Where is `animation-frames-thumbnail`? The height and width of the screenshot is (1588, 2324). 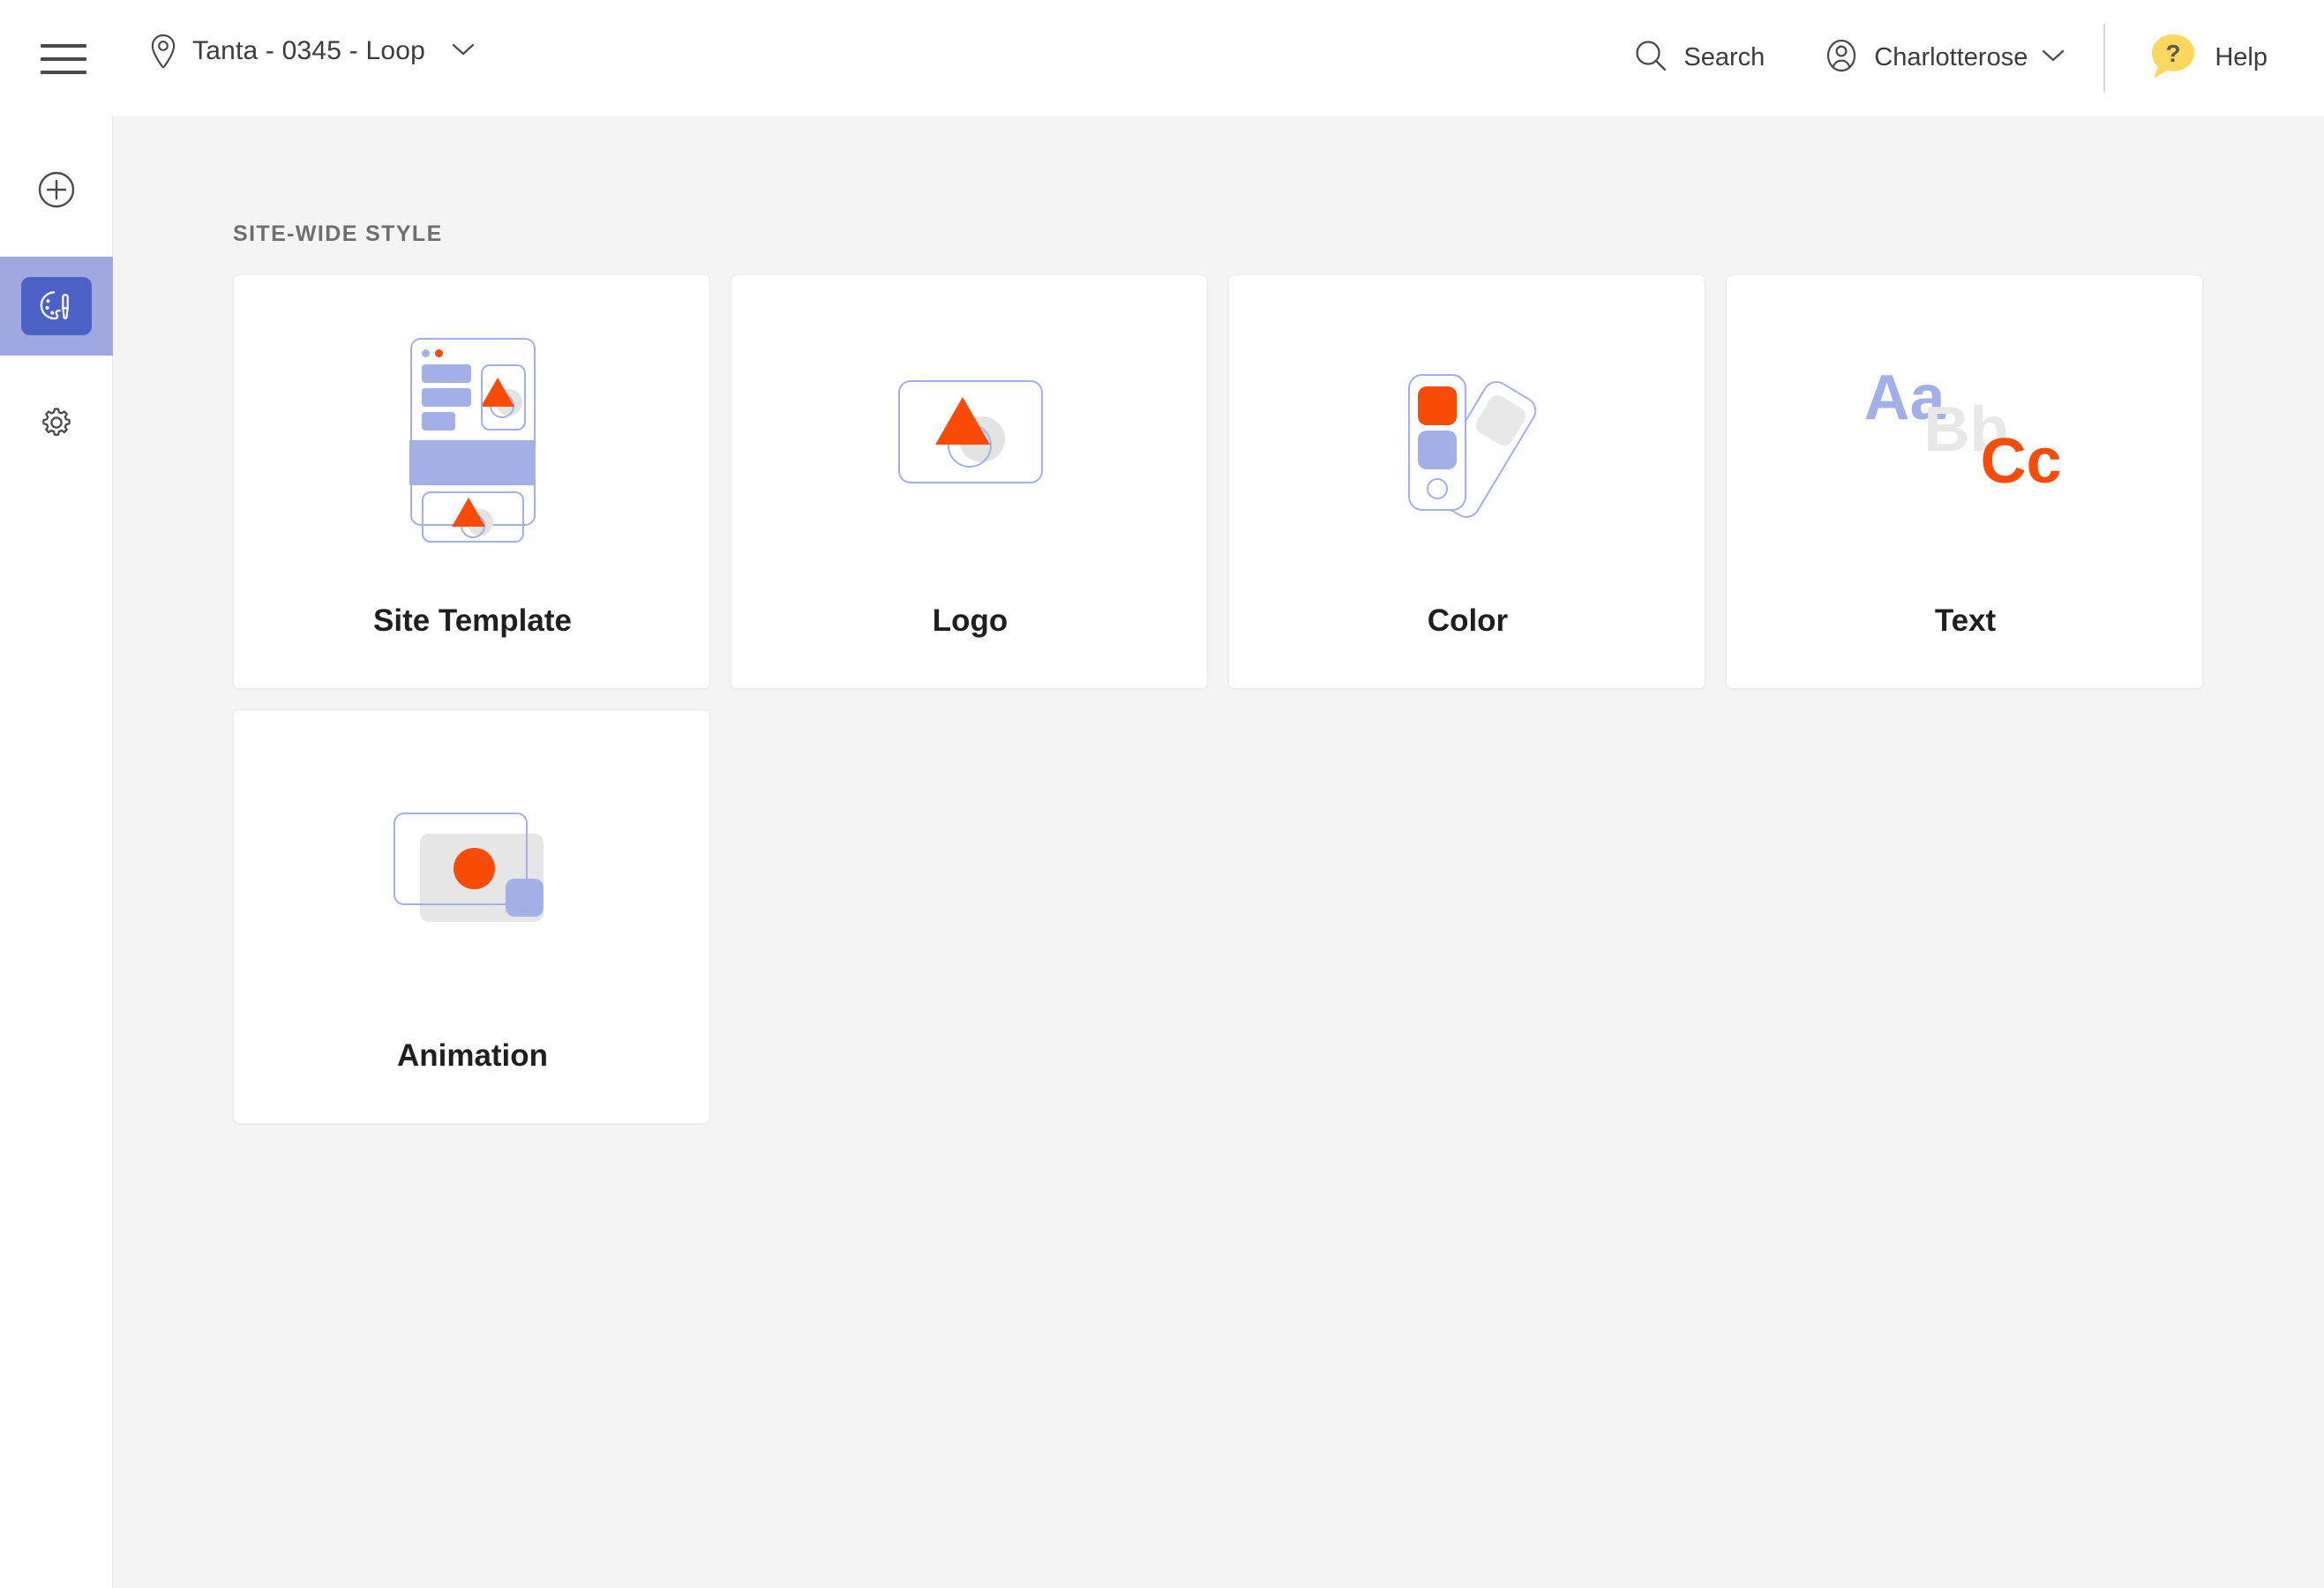
animation-frames-thumbnail is located at coordinates (473, 866).